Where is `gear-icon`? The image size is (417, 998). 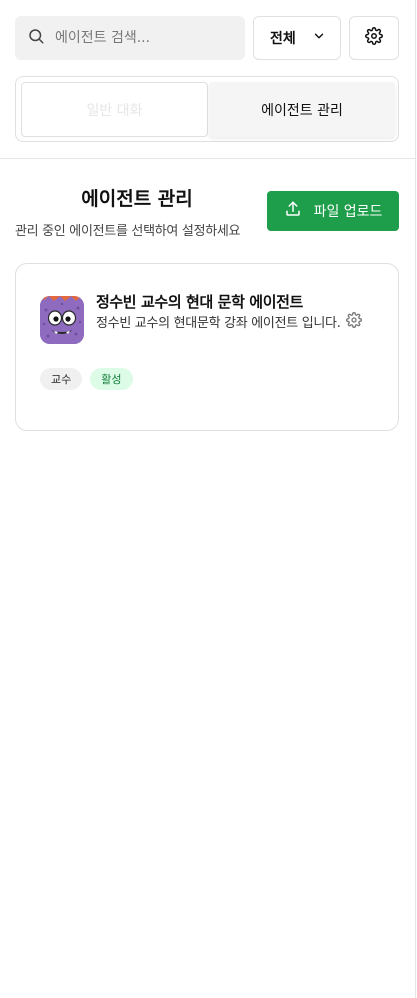 gear-icon is located at coordinates (374, 38).